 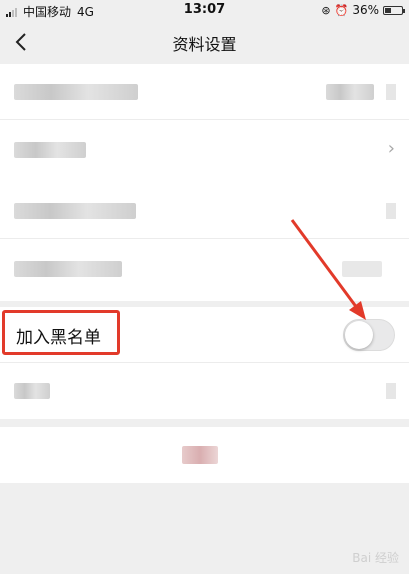 What do you see at coordinates (394, 10) in the screenshot?
I see `battery-icon` at bounding box center [394, 10].